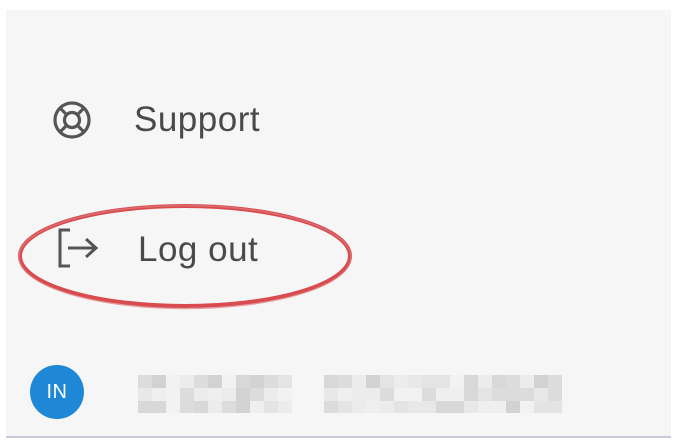 This screenshot has width=677, height=446. Describe the element at coordinates (198, 249) in the screenshot. I see `logout-label: Log out` at that location.